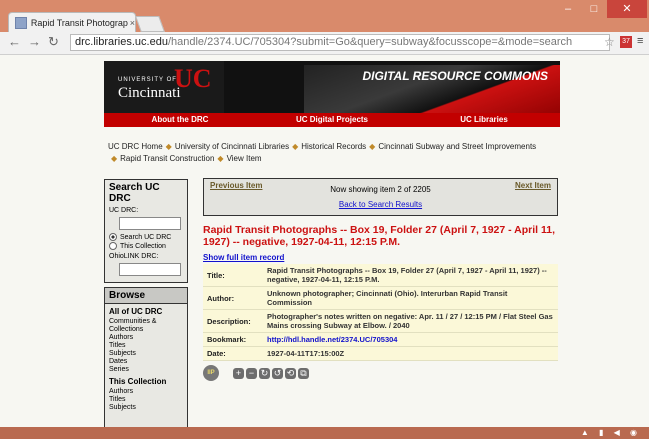 This screenshot has width=649, height=439. What do you see at coordinates (136, 311) in the screenshot?
I see `all-heading: All of UC DRC` at bounding box center [136, 311].